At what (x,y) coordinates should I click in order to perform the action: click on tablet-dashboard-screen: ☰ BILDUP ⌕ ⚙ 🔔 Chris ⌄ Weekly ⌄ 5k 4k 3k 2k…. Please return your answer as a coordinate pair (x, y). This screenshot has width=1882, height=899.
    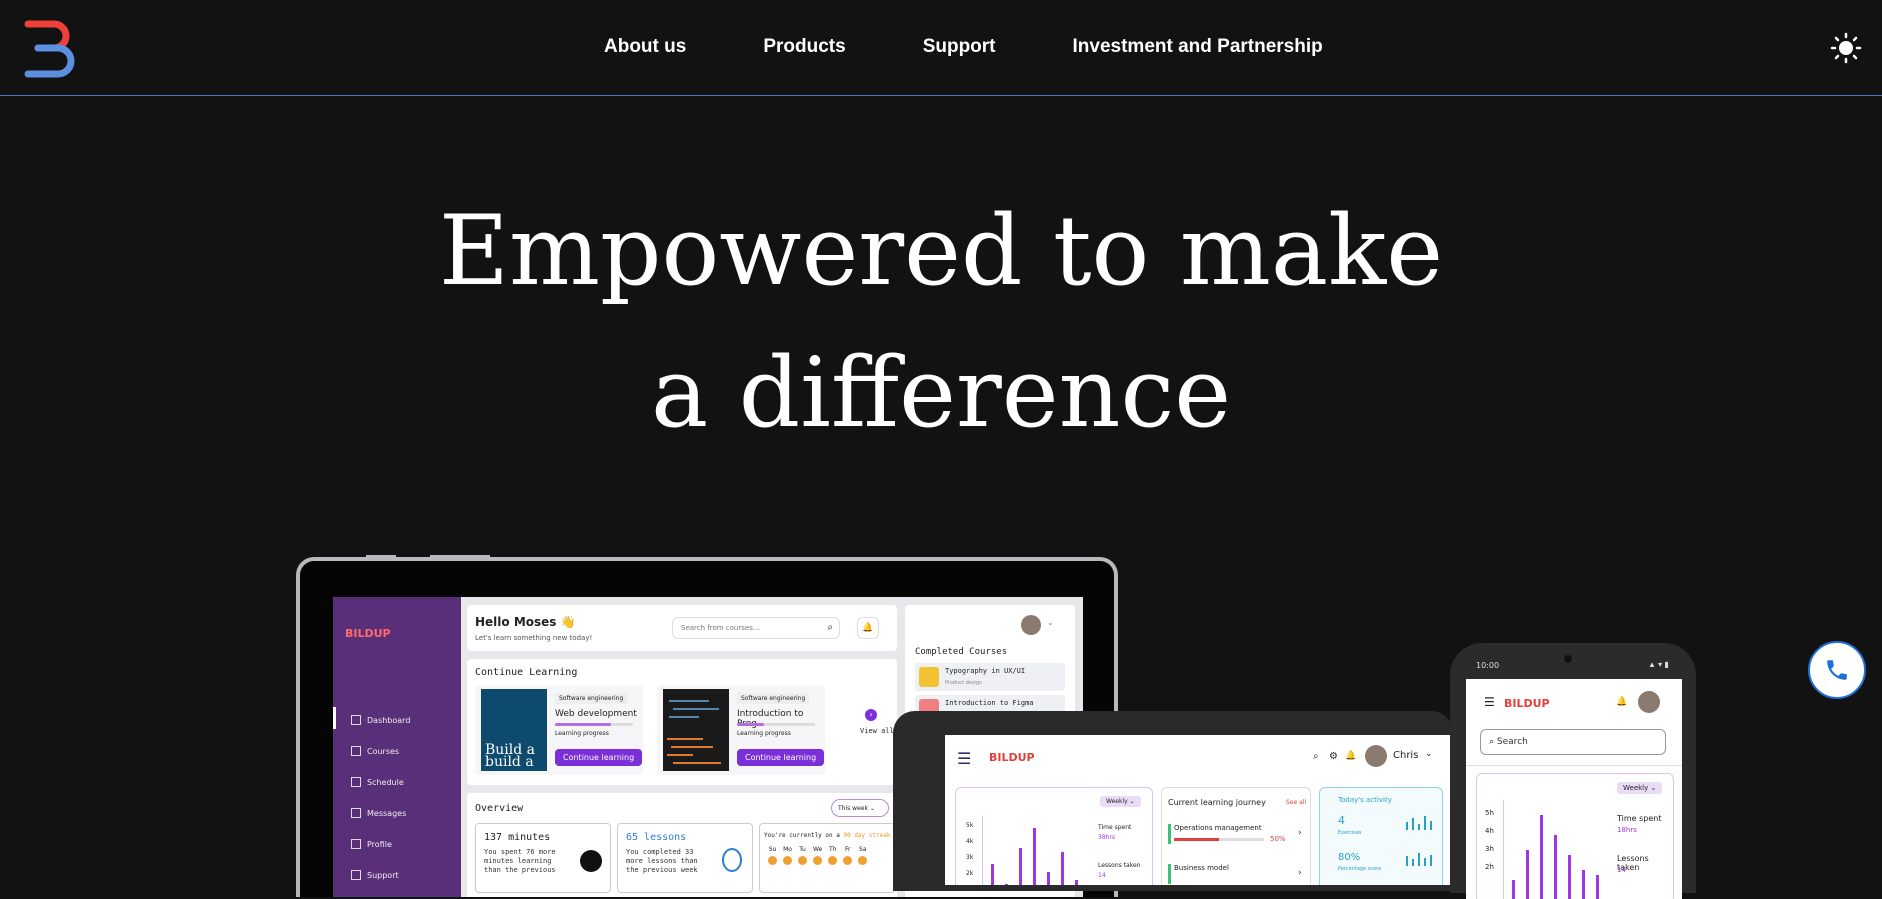
    Looking at the image, I should click on (1199, 810).